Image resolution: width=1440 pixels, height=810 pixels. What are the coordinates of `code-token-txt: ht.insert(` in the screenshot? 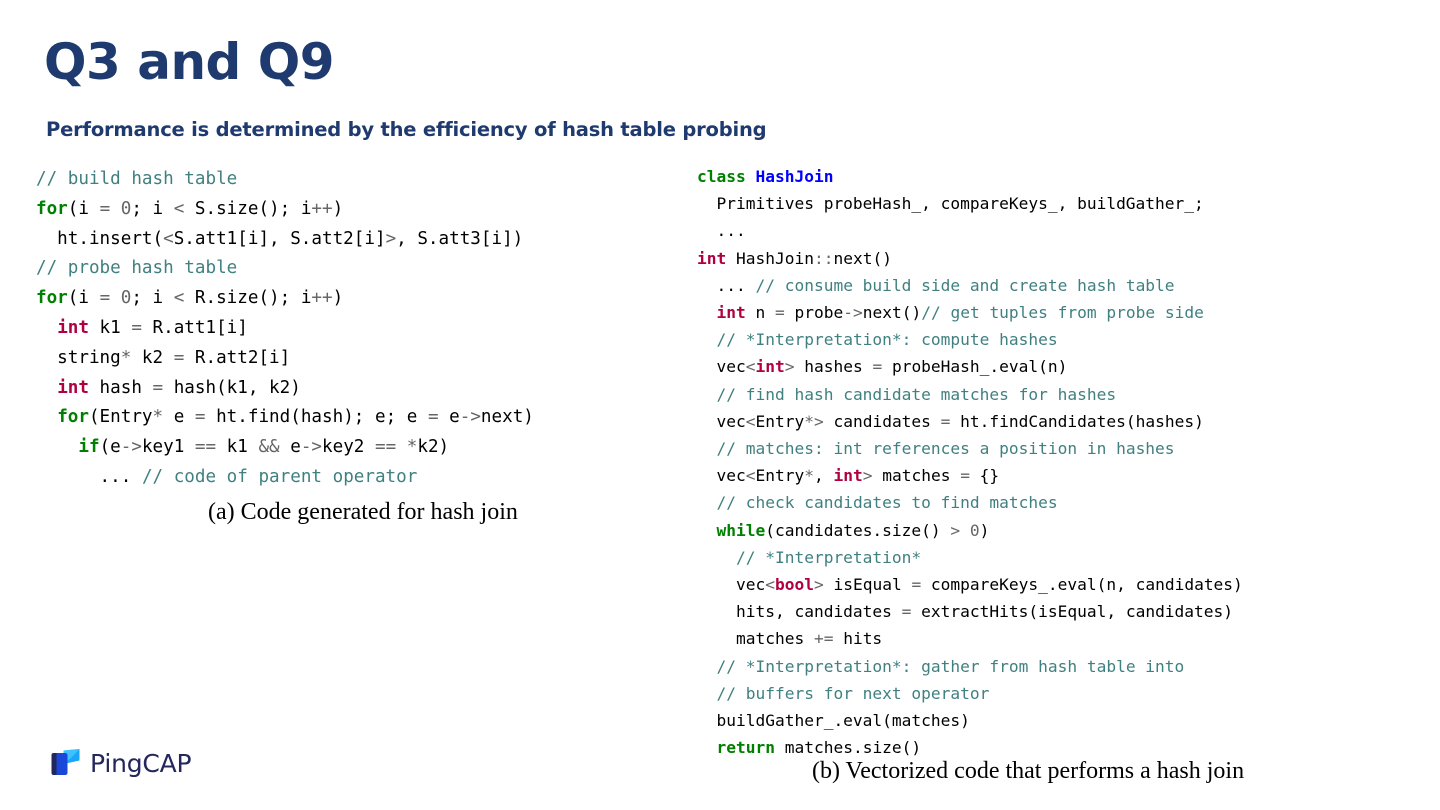 It's located at (100, 238).